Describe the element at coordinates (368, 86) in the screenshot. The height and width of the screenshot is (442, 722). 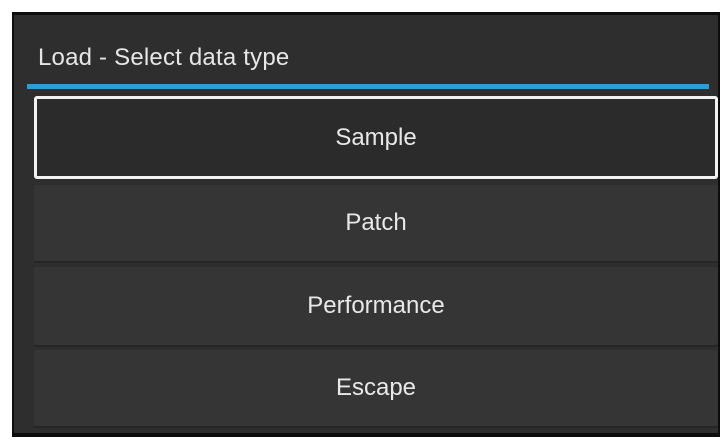
I see `title-divider` at that location.